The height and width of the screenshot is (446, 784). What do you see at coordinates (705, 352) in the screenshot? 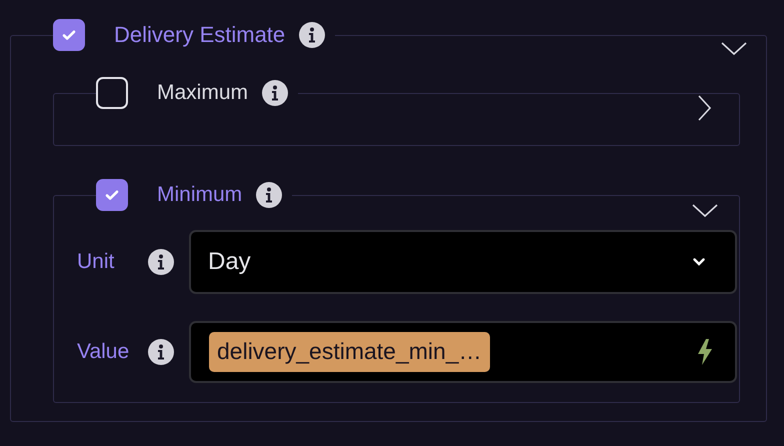
I see `lightning-icon` at bounding box center [705, 352].